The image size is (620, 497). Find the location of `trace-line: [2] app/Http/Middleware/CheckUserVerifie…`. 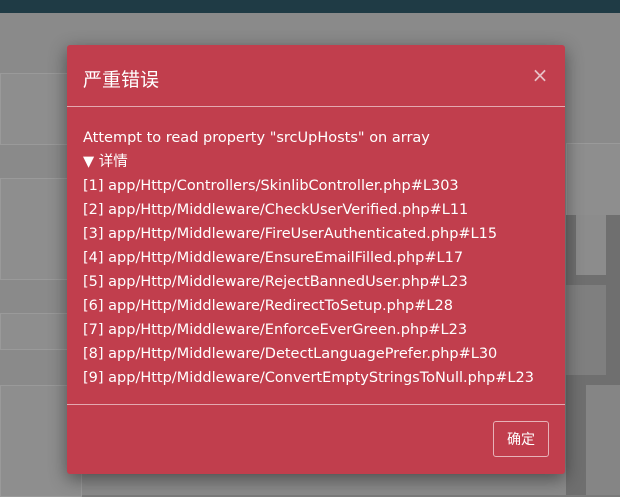

trace-line: [2] app/Http/Middleware/CheckUserVerifie… is located at coordinates (276, 210).